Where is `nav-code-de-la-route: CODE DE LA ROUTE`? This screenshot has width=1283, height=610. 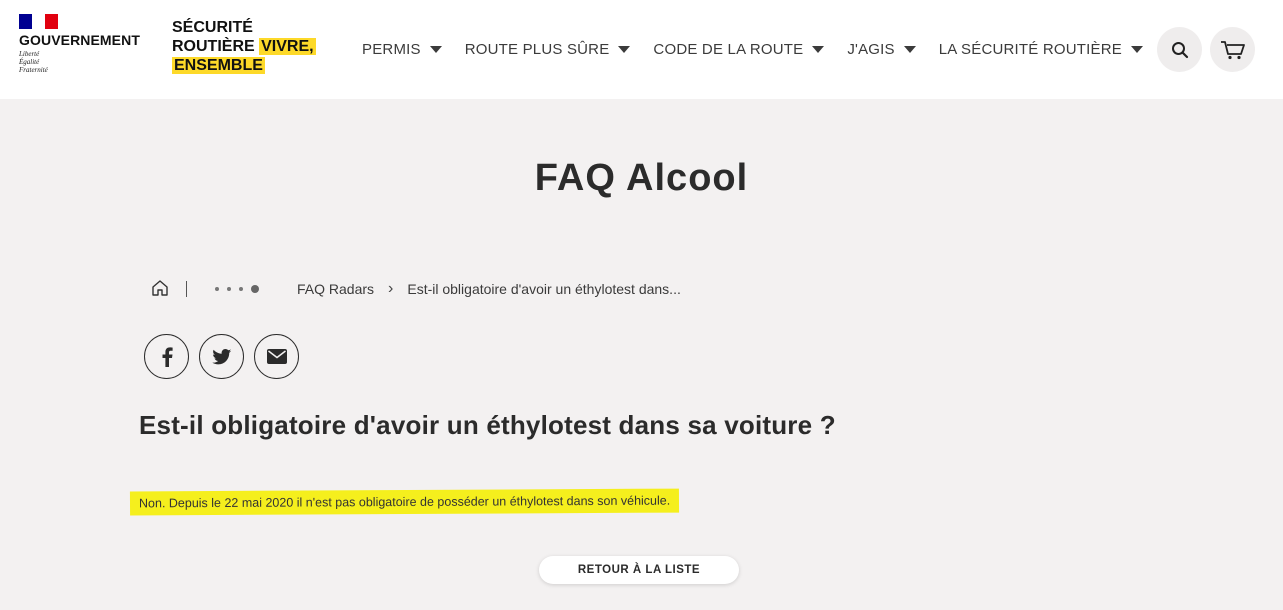 nav-code-de-la-route: CODE DE LA ROUTE is located at coordinates (739, 49).